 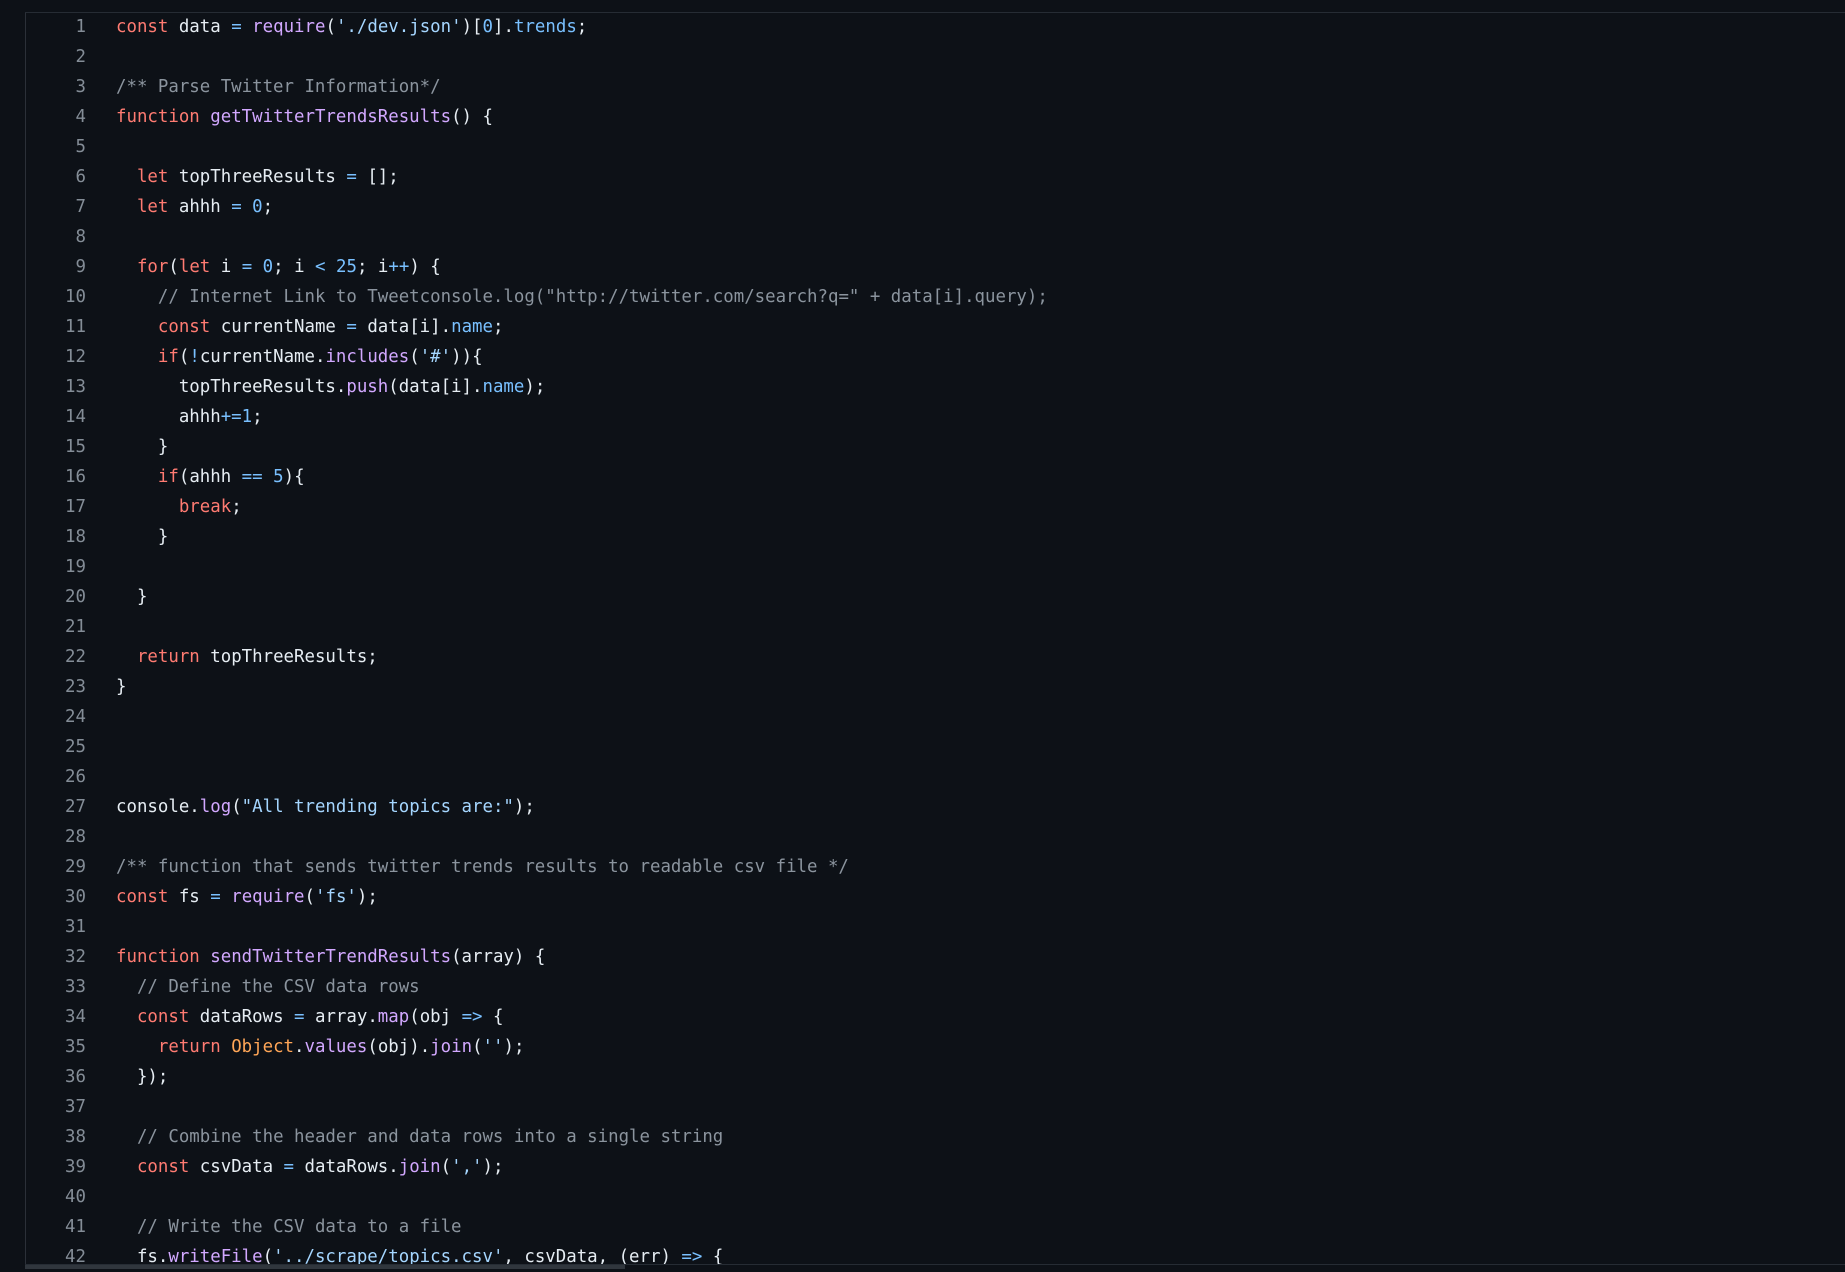 I want to click on code-line: 40, so click(x=935, y=1197).